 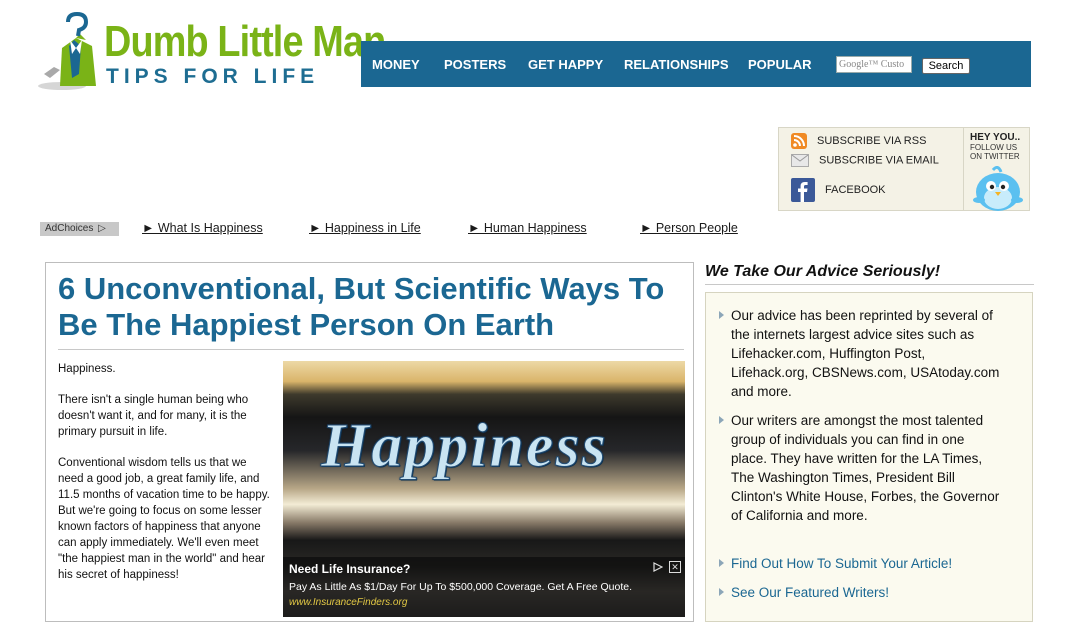 What do you see at coordinates (348, 602) in the screenshot?
I see `ad-url: www.InsuranceFinders.org` at bounding box center [348, 602].